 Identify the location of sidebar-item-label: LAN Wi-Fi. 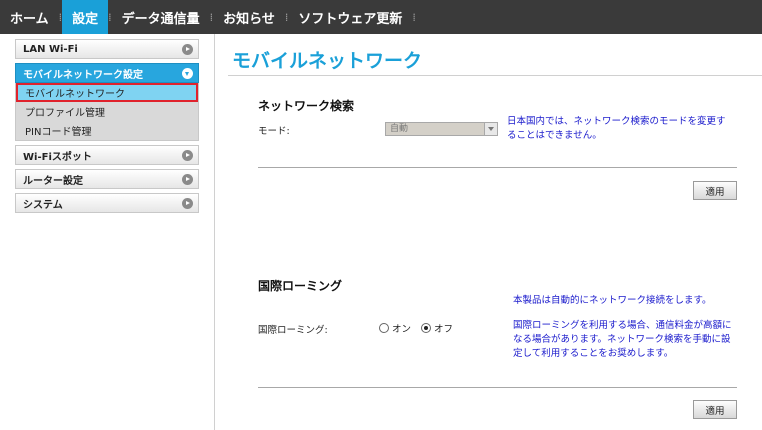
(50, 49).